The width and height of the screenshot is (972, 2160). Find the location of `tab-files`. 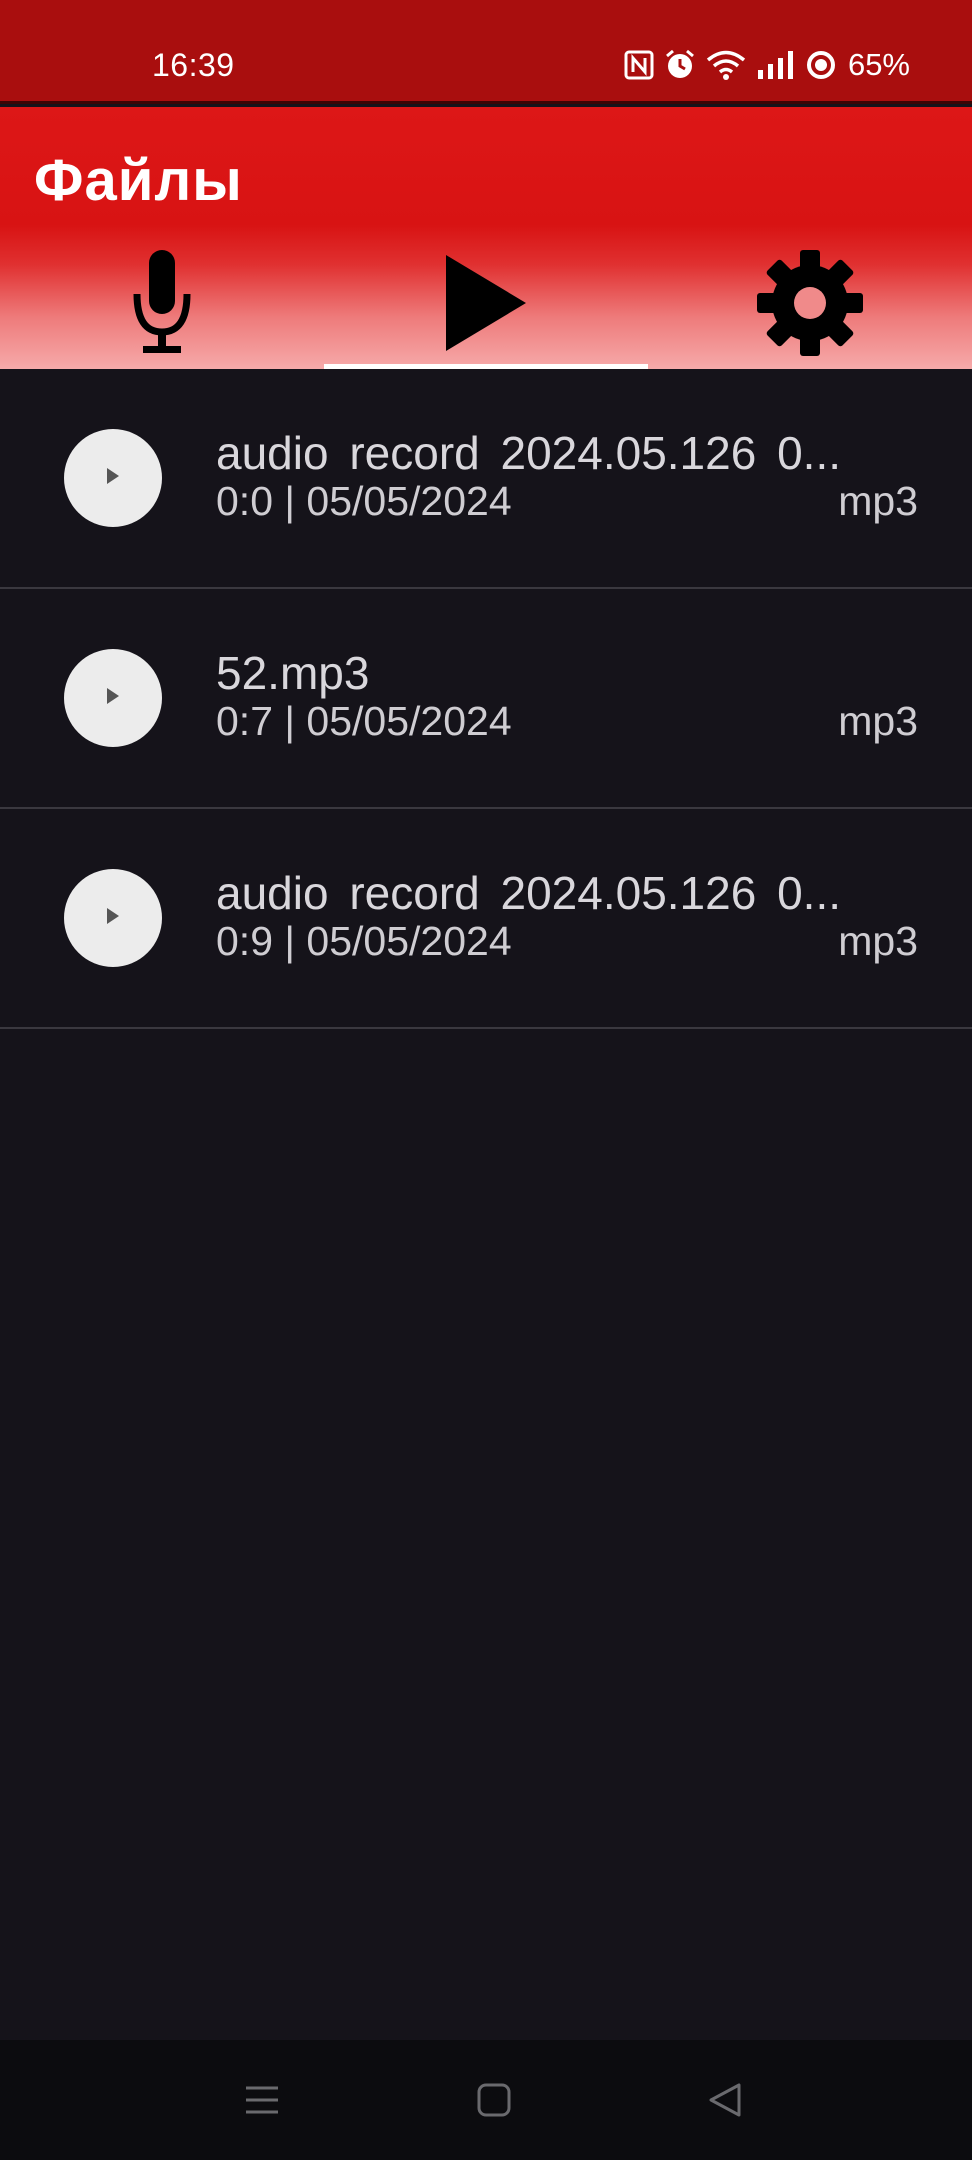

tab-files is located at coordinates (486, 305).